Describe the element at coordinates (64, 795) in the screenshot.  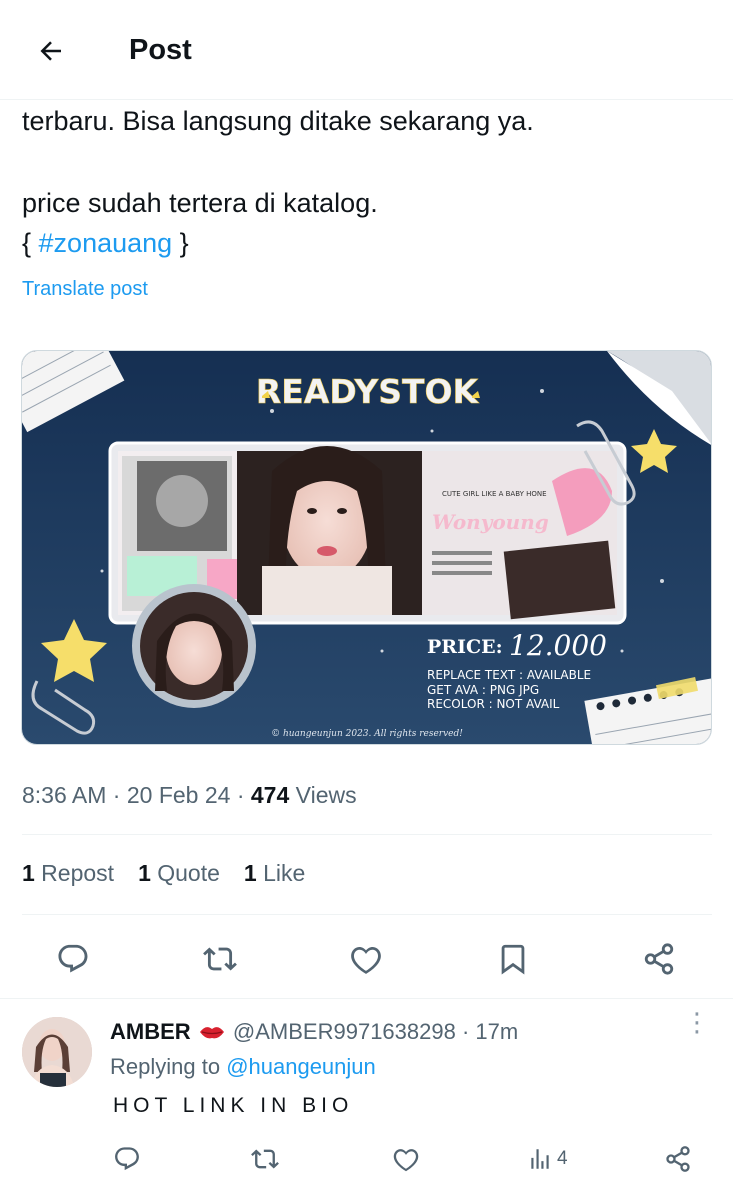
I see `post-time: 8:36 AM` at that location.